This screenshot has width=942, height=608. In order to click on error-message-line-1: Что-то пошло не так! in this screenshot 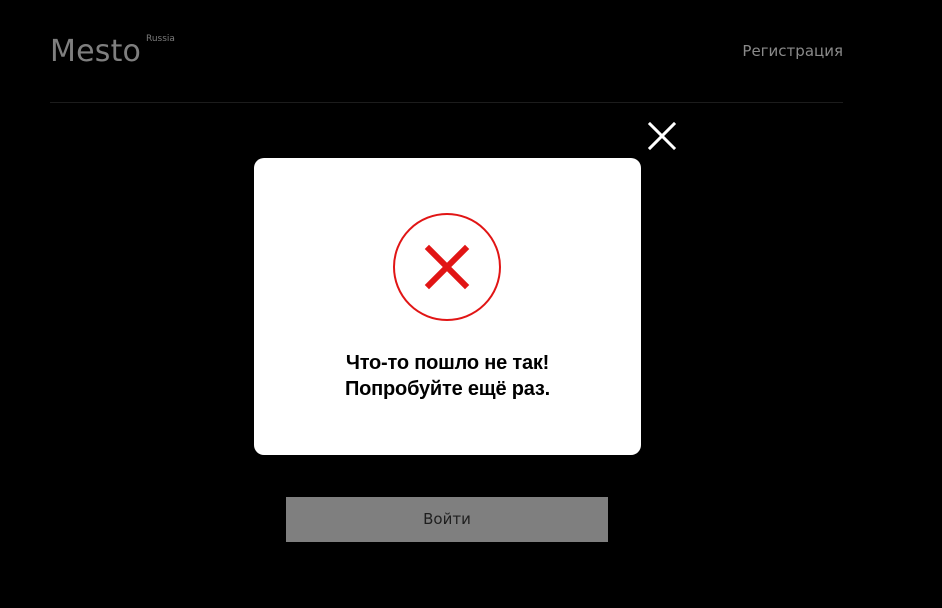, I will do `click(447, 363)`.